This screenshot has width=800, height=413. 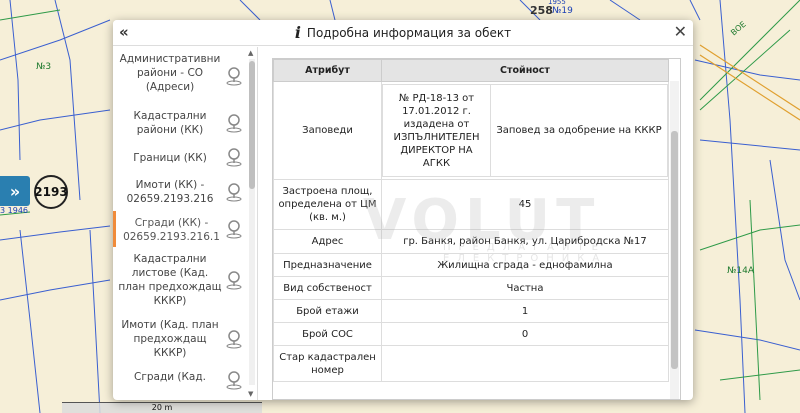 I want to click on attribute-value: Частна, so click(x=525, y=288).